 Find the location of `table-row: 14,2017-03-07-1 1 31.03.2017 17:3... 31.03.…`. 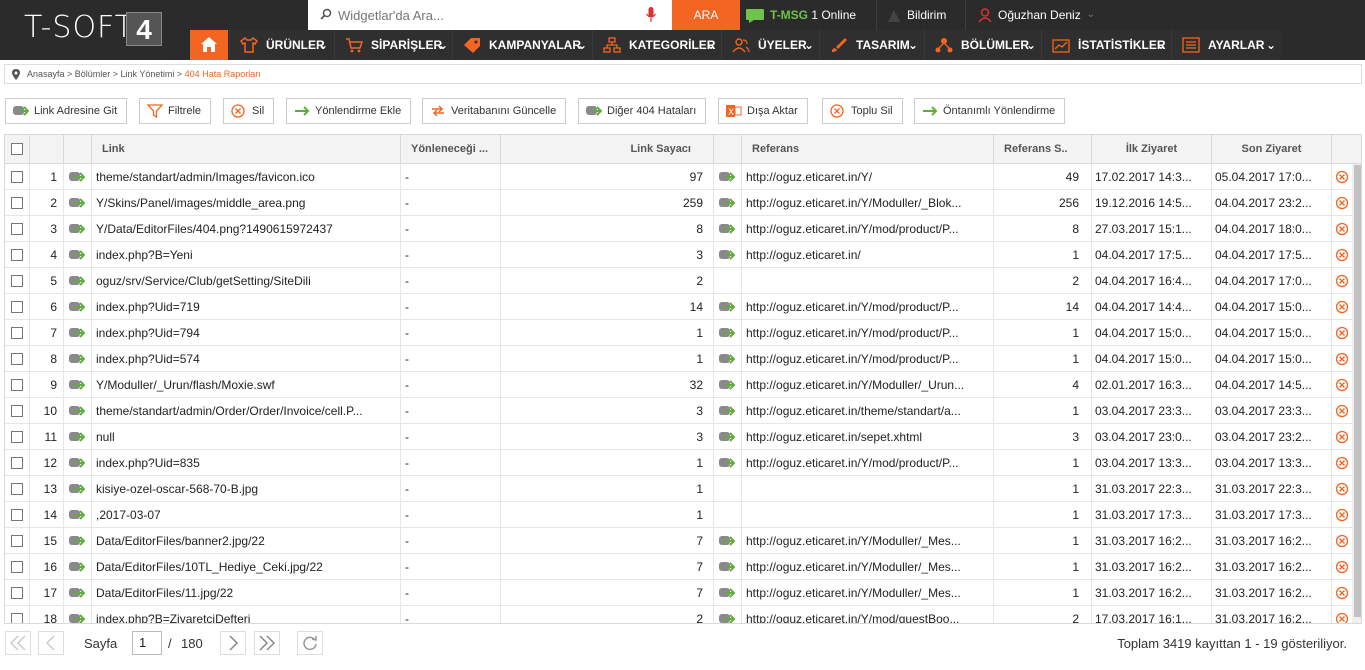

table-row: 14,2017-03-07-1 1 31.03.2017 17:3... 31.03.… is located at coordinates (683, 515).